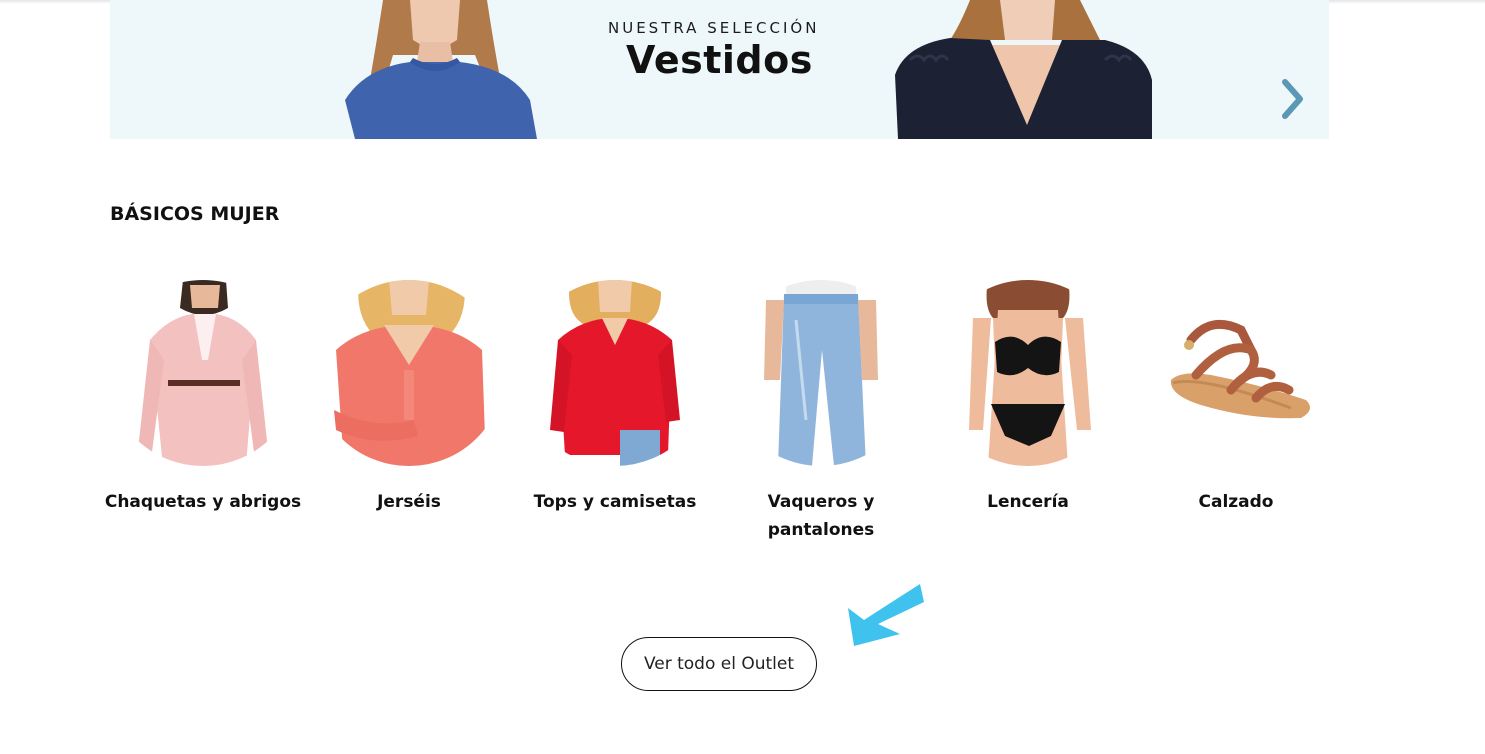 The height and width of the screenshot is (754, 1485). What do you see at coordinates (195, 214) in the screenshot?
I see `section-title: BÁSICOS MUJER` at bounding box center [195, 214].